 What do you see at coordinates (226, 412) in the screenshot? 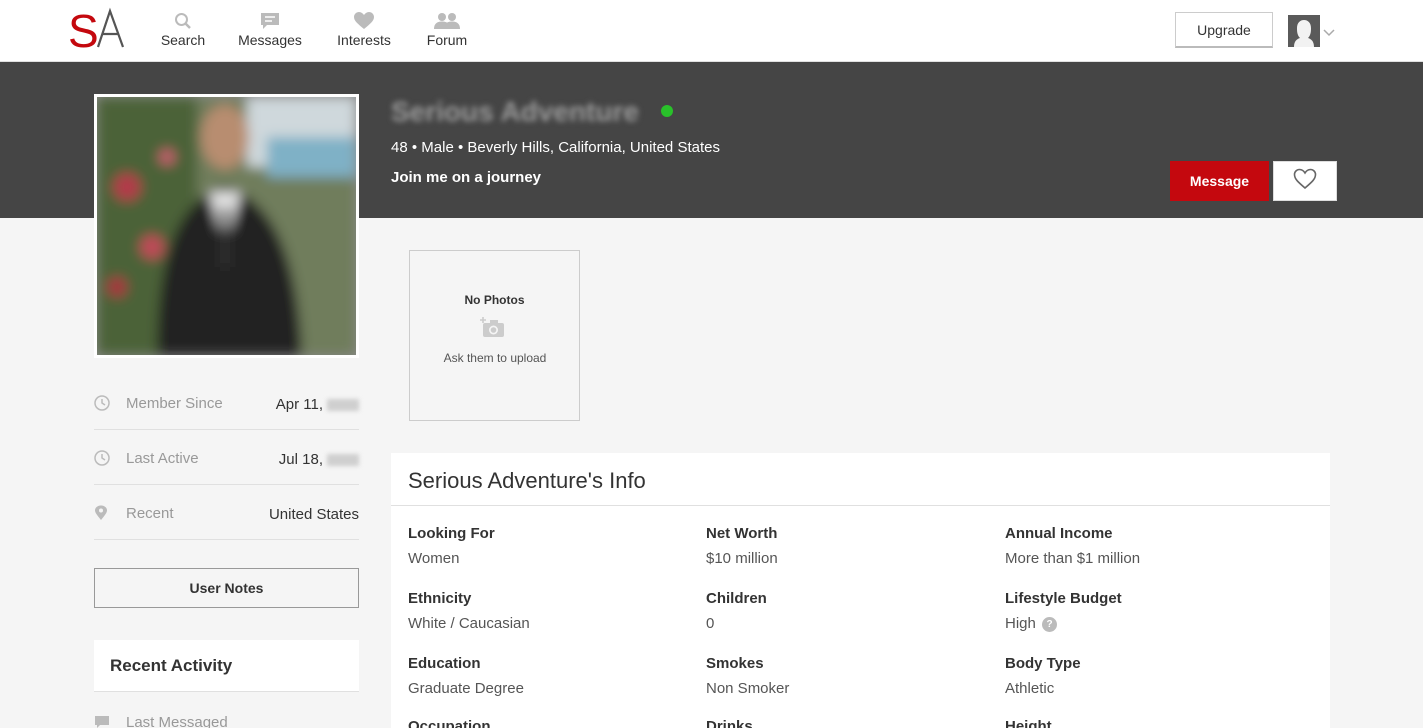
I see `member-since-row: Member Since Apr 11,` at bounding box center [226, 412].